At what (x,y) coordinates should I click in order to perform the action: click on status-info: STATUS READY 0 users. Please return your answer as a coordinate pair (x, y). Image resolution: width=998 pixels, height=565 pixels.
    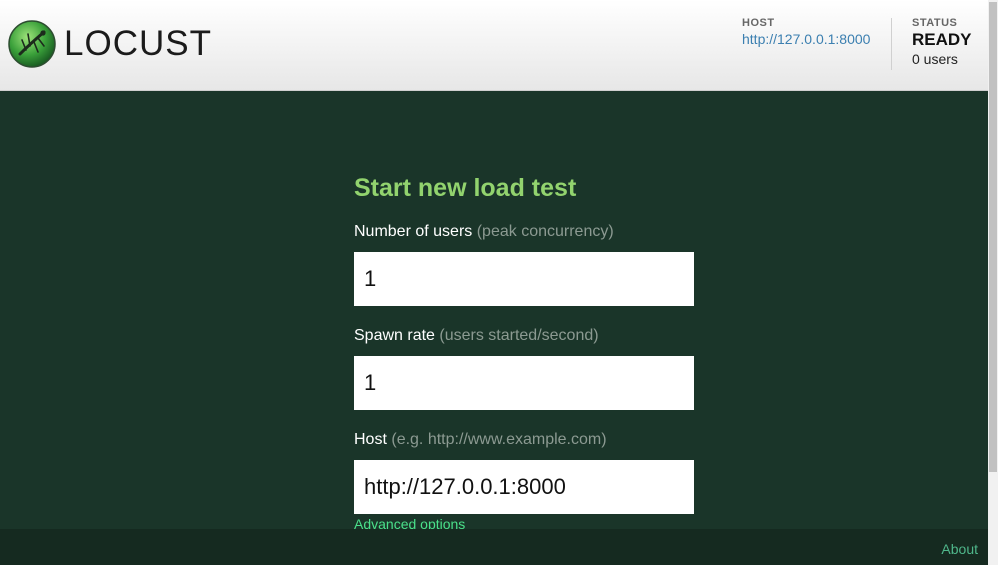
    Looking at the image, I should click on (942, 42).